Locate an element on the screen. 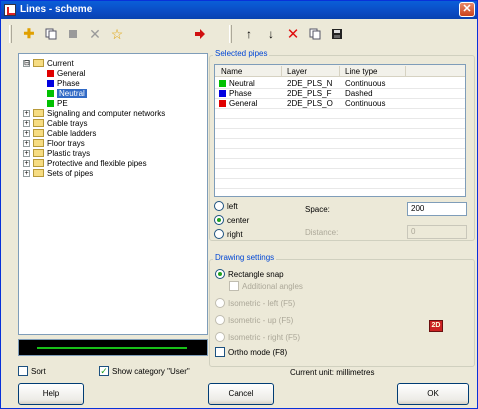 The height and width of the screenshot is (409, 478). isometric-up-radio: Isometric - up (F5) is located at coordinates (254, 320).